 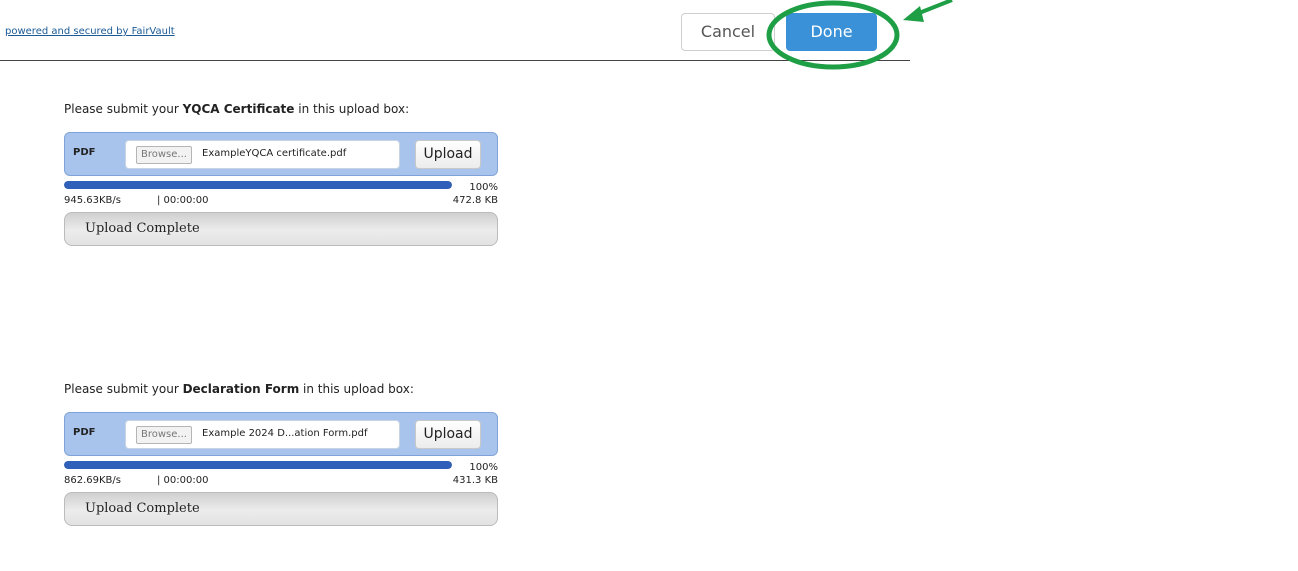 What do you see at coordinates (285, 433) in the screenshot?
I see `selected-file-name: Example 2024 D...ation Form.pdf` at bounding box center [285, 433].